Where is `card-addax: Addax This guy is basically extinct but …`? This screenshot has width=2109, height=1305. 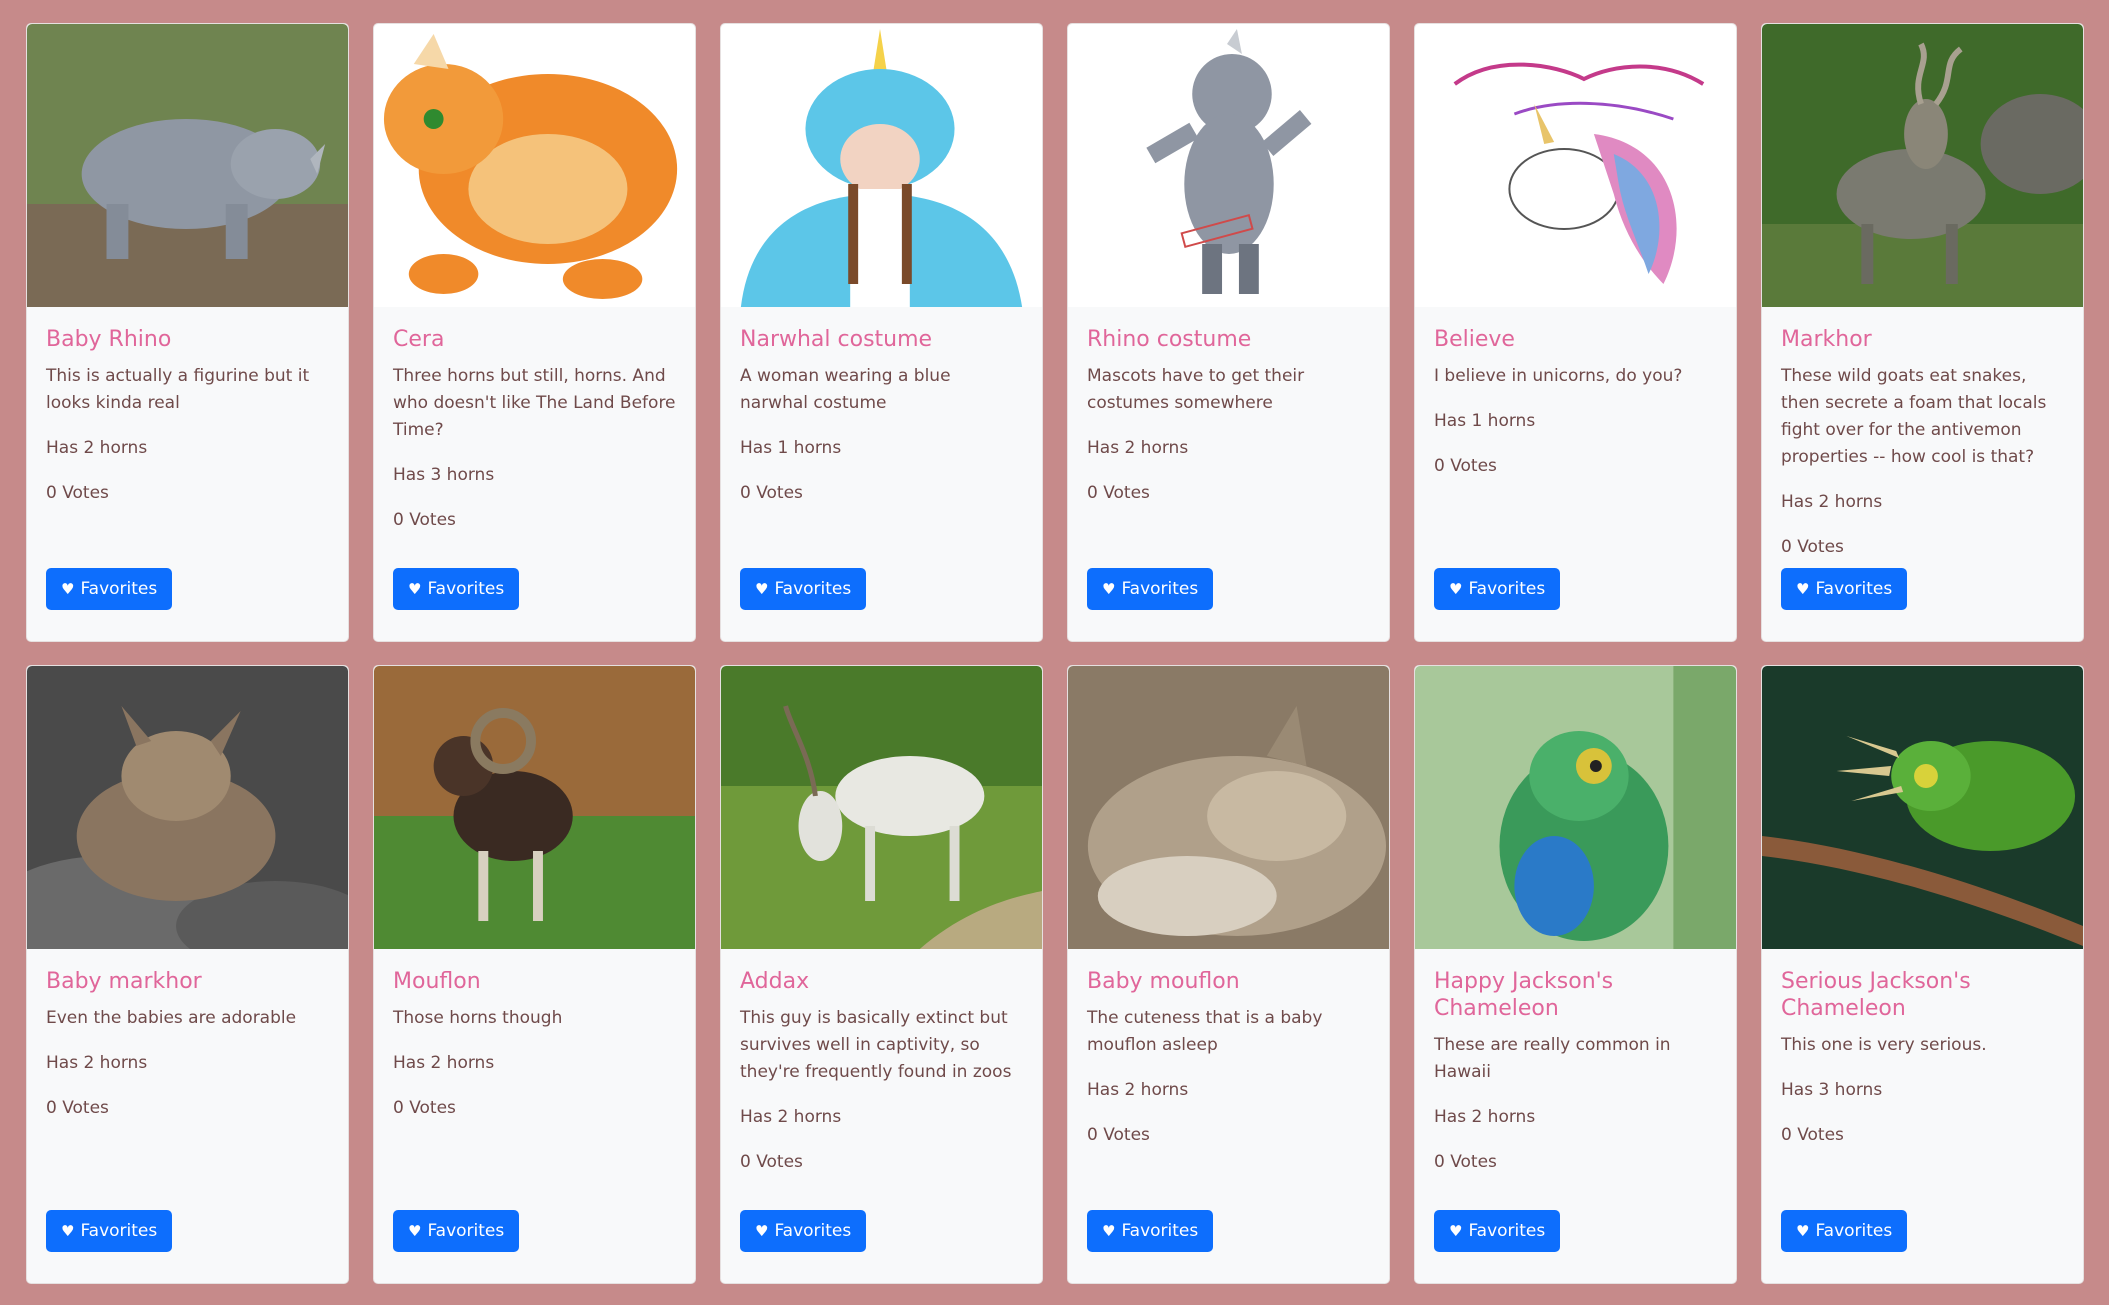 card-addax: Addax This guy is basically extinct but … is located at coordinates (881, 974).